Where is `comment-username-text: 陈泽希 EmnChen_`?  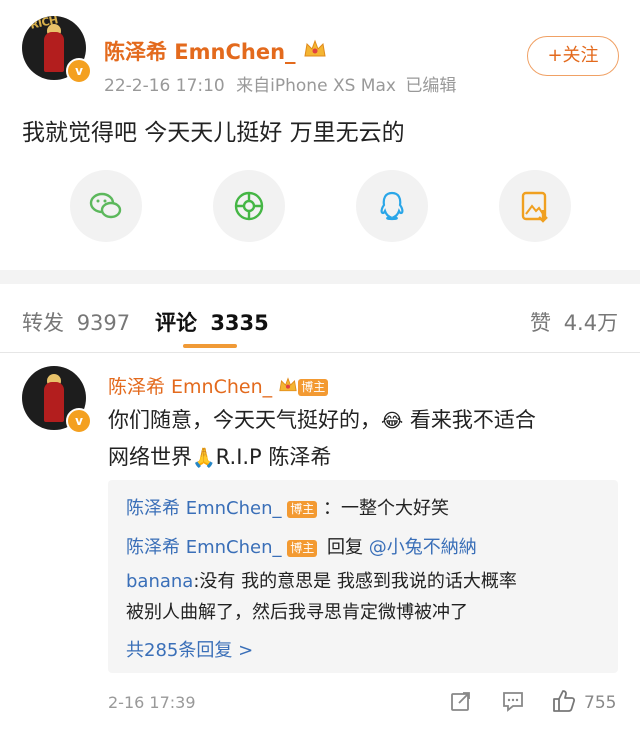 comment-username-text: 陈泽希 EmnChen_ is located at coordinates (190, 387).